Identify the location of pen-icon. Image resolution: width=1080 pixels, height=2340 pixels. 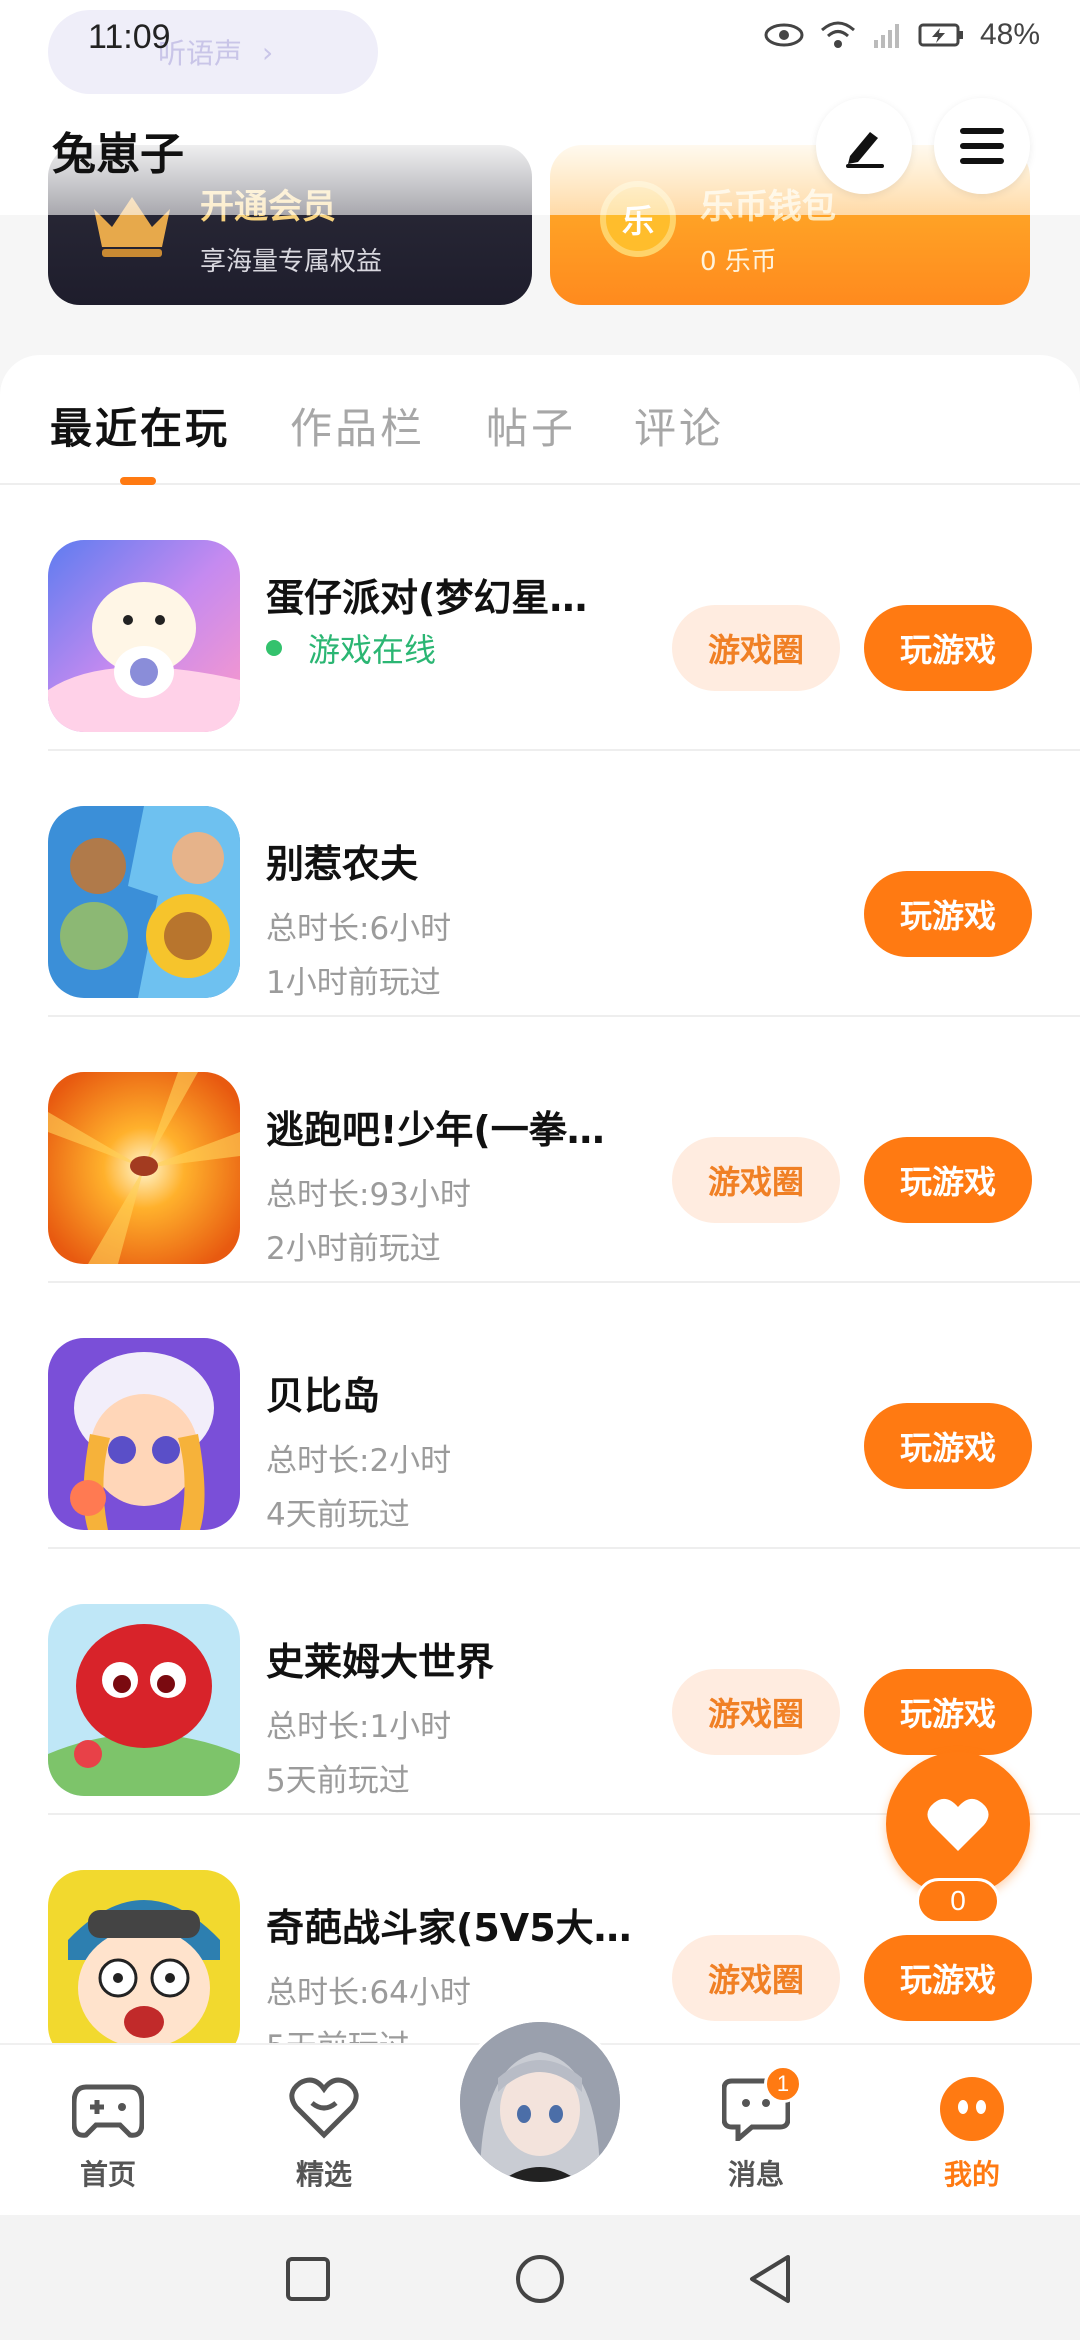
(865, 150).